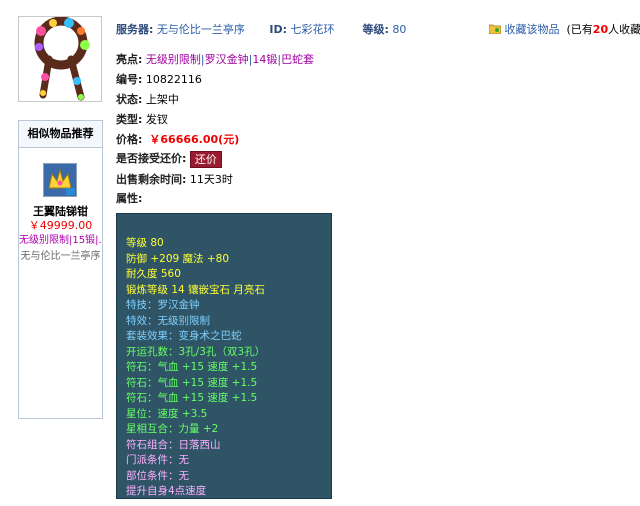 Image resolution: width=640 pixels, height=506 pixels. Describe the element at coordinates (129, 119) in the screenshot. I see `type-label: 类型:` at that location.